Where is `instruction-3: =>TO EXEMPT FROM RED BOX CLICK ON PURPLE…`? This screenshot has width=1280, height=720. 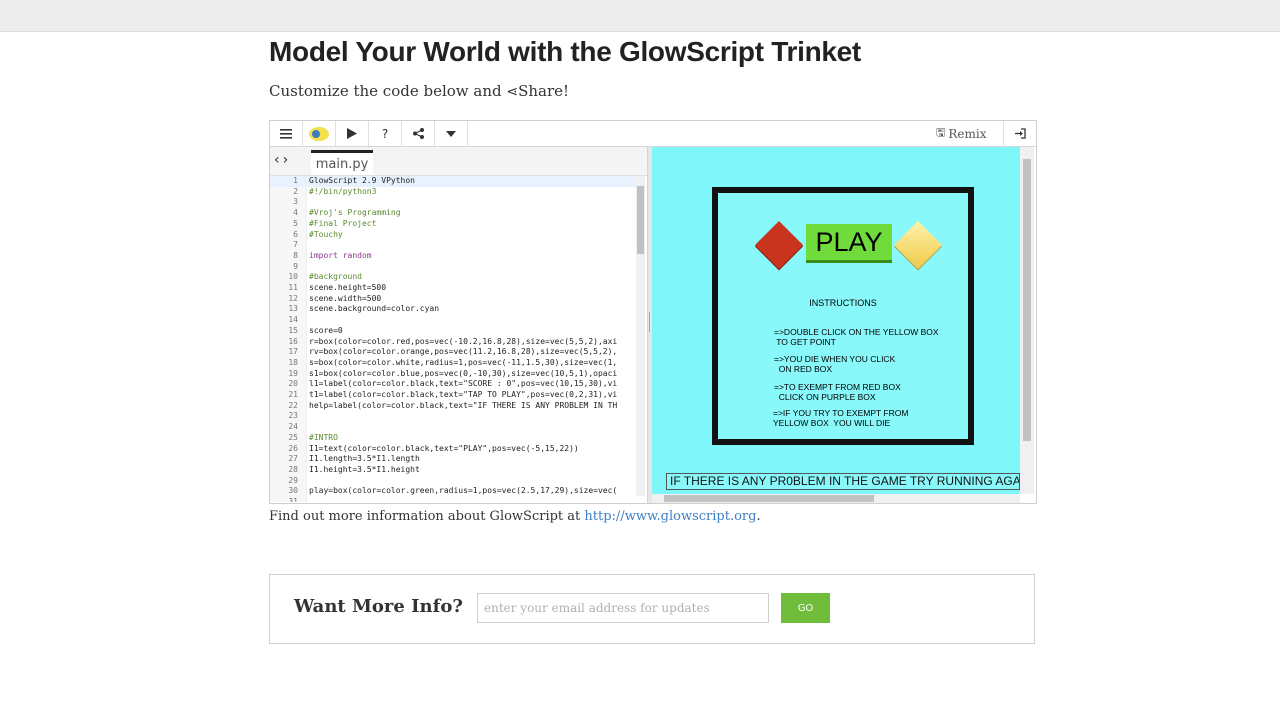
instruction-3: =>TO EXEMPT FROM RED BOX CLICK ON PURPLE… is located at coordinates (837, 392).